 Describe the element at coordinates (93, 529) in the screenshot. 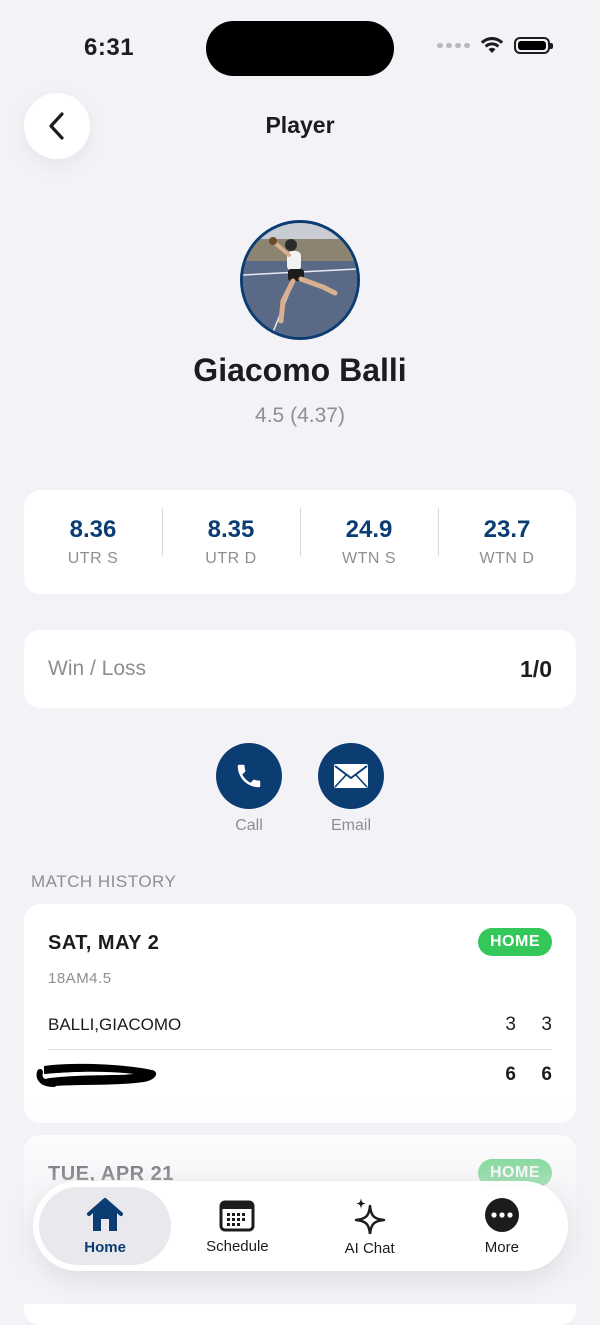

I see `stat-value: 8.36` at that location.